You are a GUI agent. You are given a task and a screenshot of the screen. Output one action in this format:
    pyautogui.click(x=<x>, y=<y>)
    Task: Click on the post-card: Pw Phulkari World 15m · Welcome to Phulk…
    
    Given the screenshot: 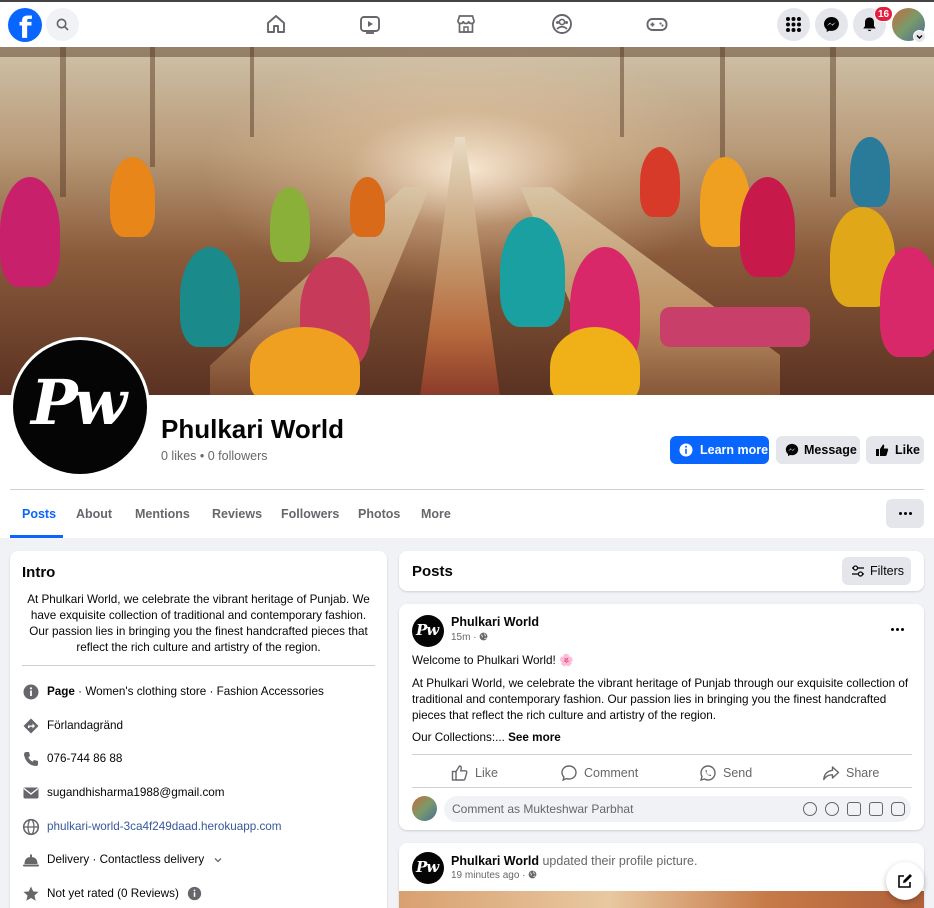 What is the action you would take?
    pyautogui.click(x=661, y=717)
    